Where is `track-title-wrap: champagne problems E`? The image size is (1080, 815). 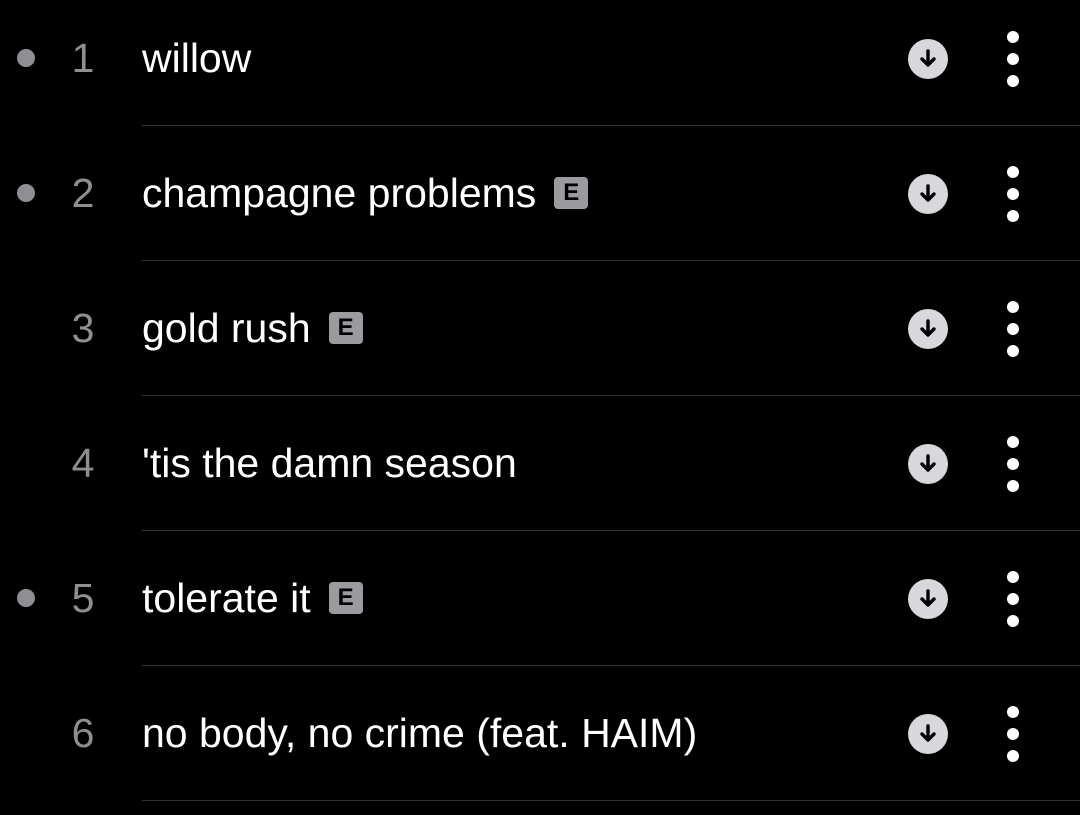 track-title-wrap: champagne problems E is located at coordinates (365, 193).